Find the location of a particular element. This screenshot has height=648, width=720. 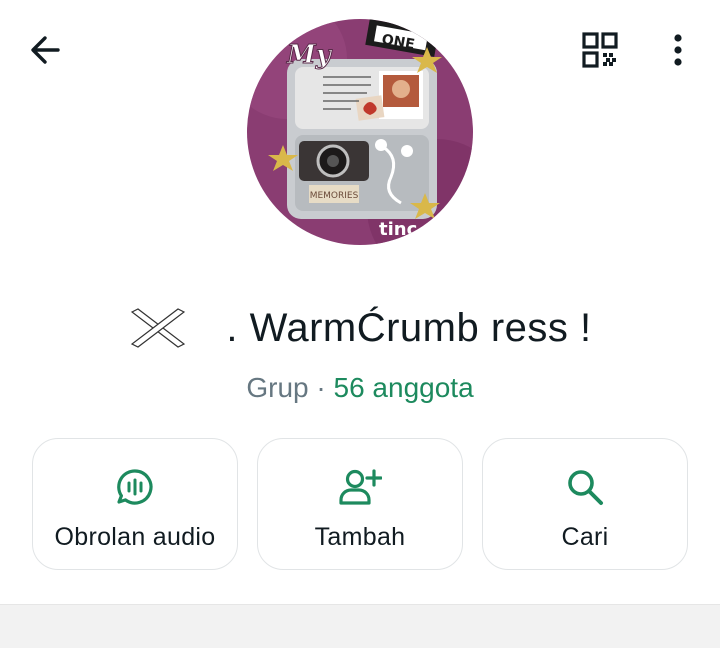

add-person-icon is located at coordinates (360, 487).